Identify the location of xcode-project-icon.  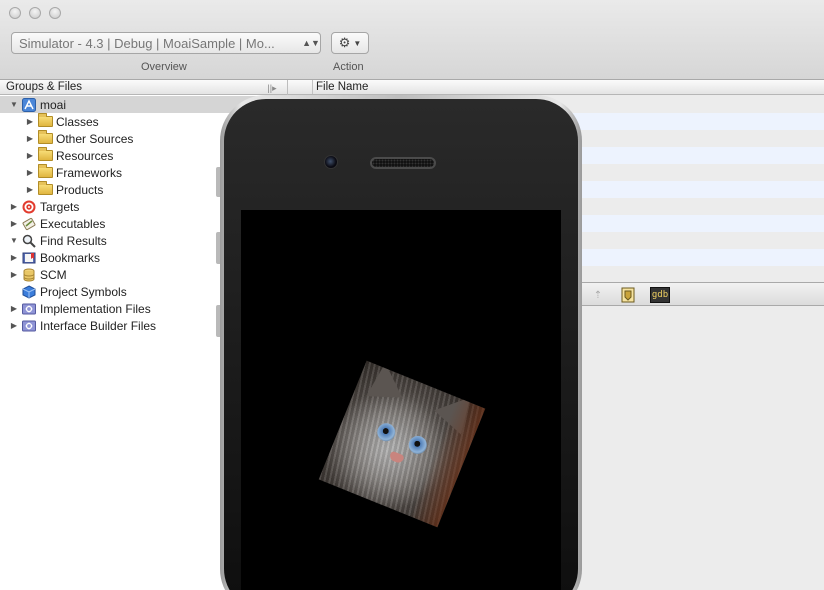
(29, 104).